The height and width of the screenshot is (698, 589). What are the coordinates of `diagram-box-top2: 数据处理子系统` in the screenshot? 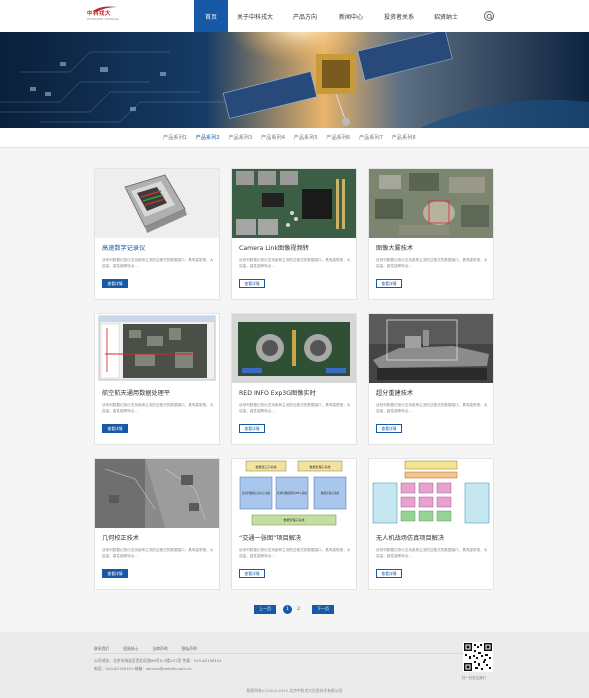 It's located at (319, 466).